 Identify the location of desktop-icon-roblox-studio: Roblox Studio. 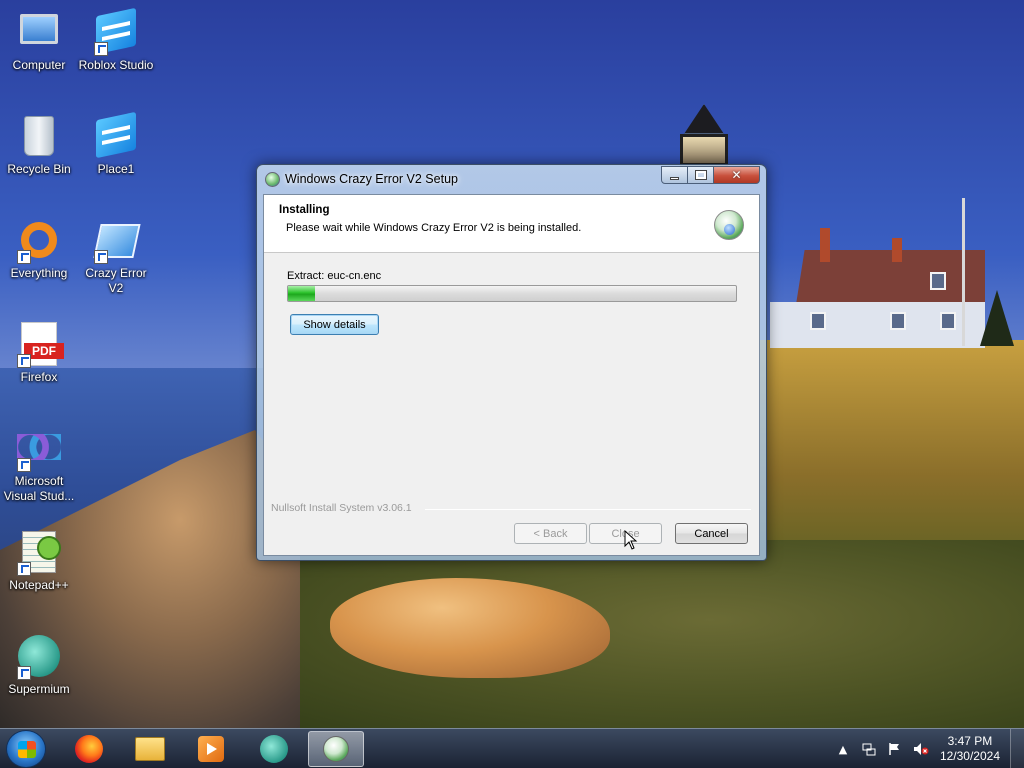
(116, 40).